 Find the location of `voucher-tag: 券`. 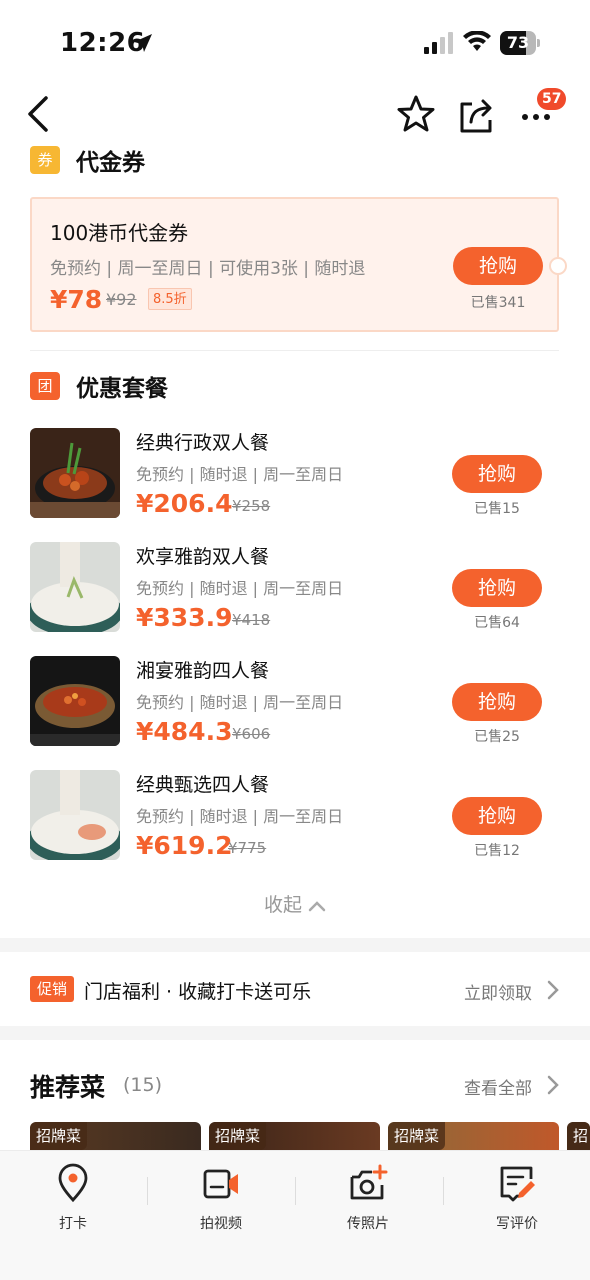

voucher-tag: 券 is located at coordinates (45, 160).